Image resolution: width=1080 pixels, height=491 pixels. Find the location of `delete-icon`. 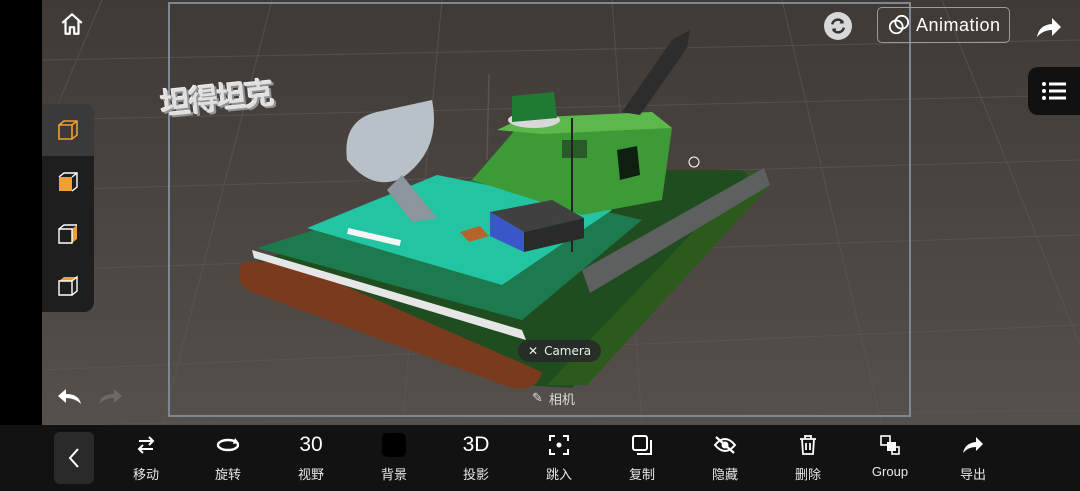

delete-icon is located at coordinates (808, 445).